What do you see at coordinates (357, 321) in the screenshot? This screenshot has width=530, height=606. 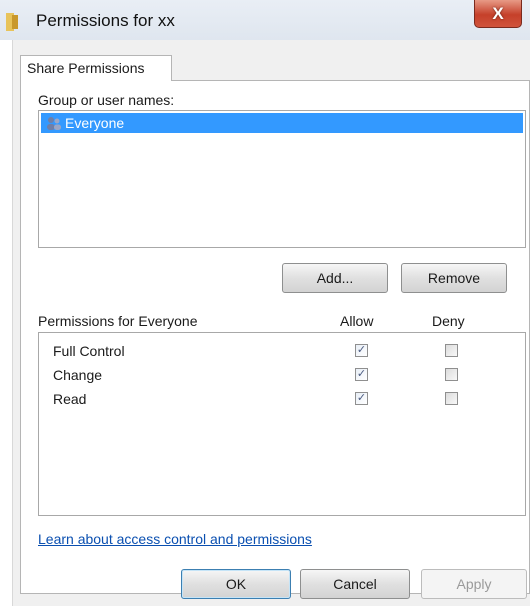 I see `allow-column-header: Allow` at bounding box center [357, 321].